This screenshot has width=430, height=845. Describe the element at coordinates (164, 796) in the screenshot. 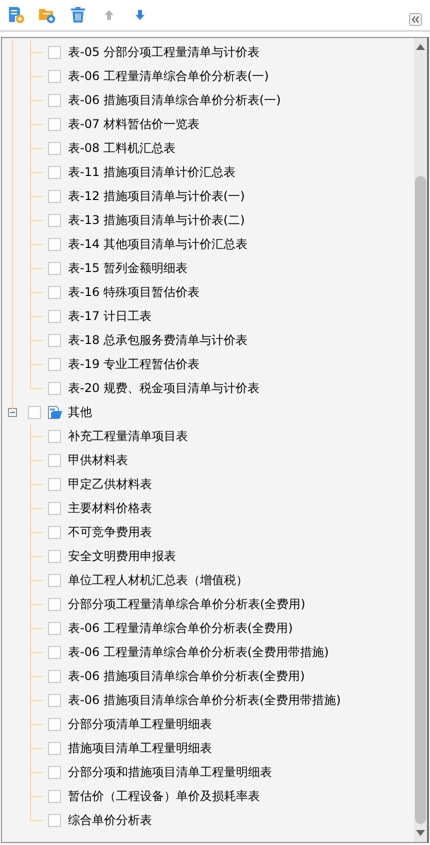

I see `tree-item-label: 暂估价（工程设备）单价及损耗率表` at that location.